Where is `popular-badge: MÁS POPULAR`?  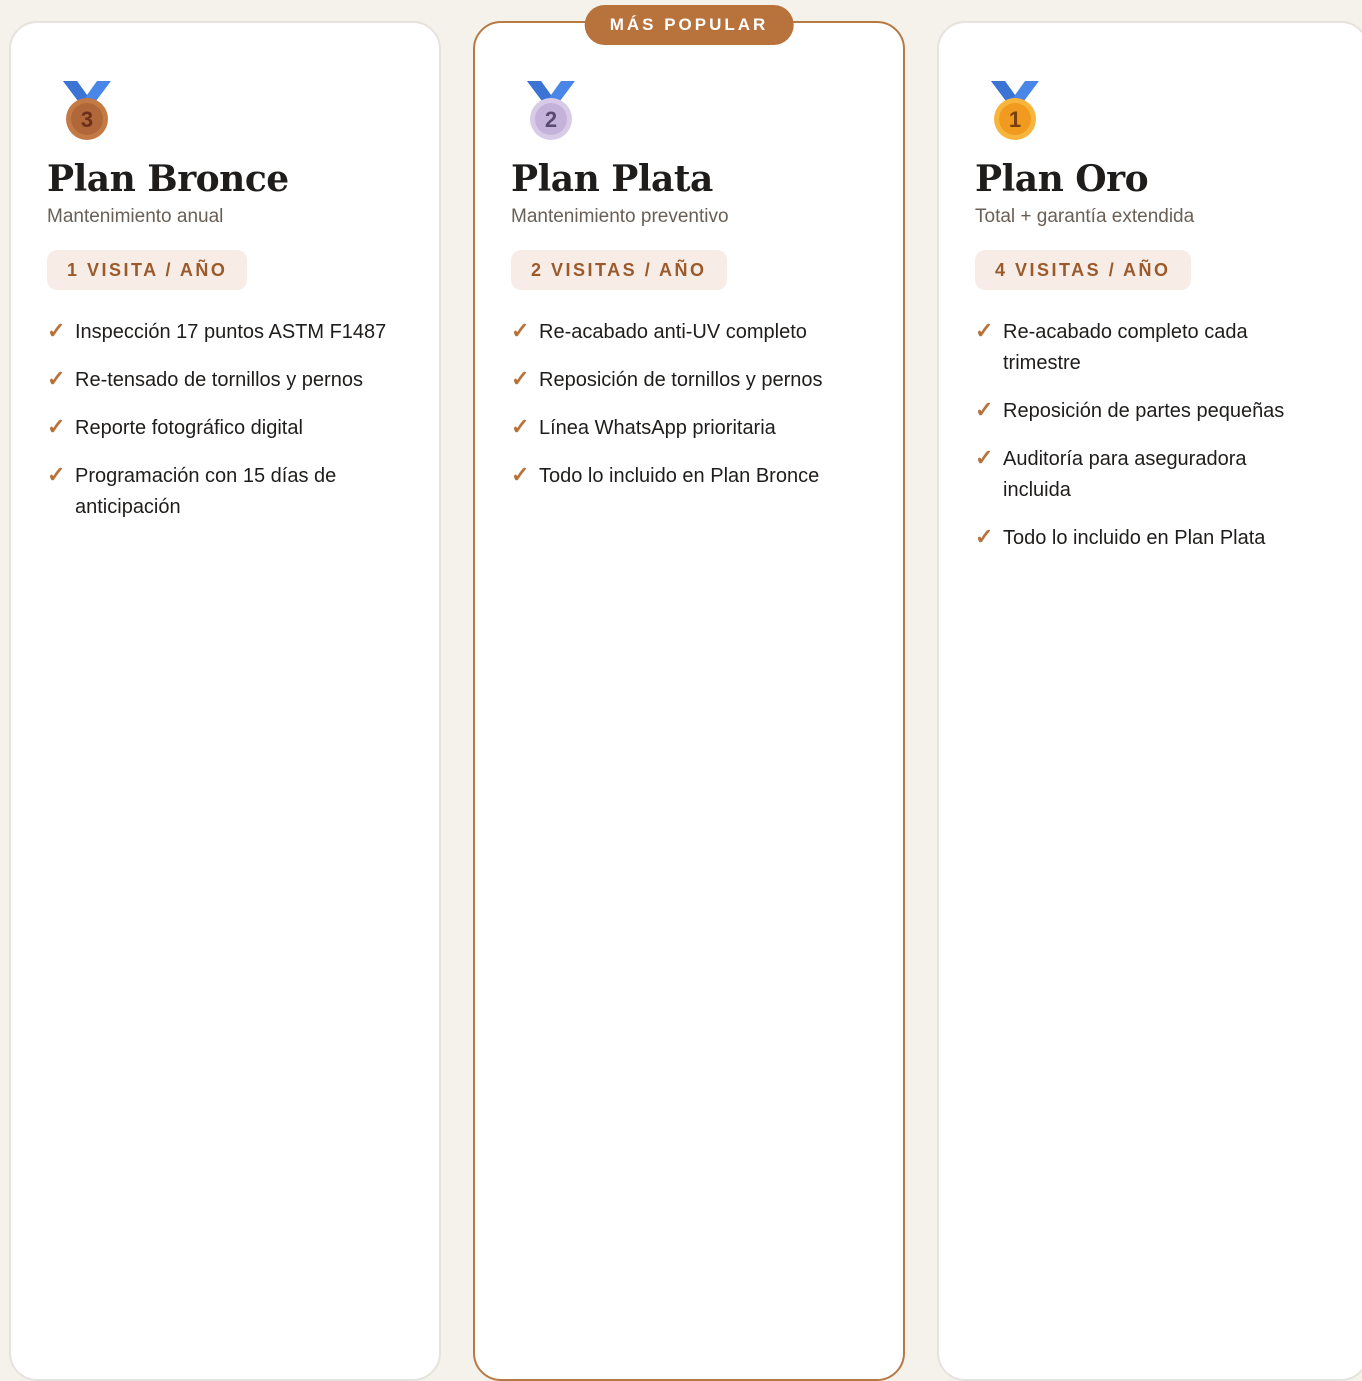
popular-badge: MÁS POPULAR is located at coordinates (689, 25).